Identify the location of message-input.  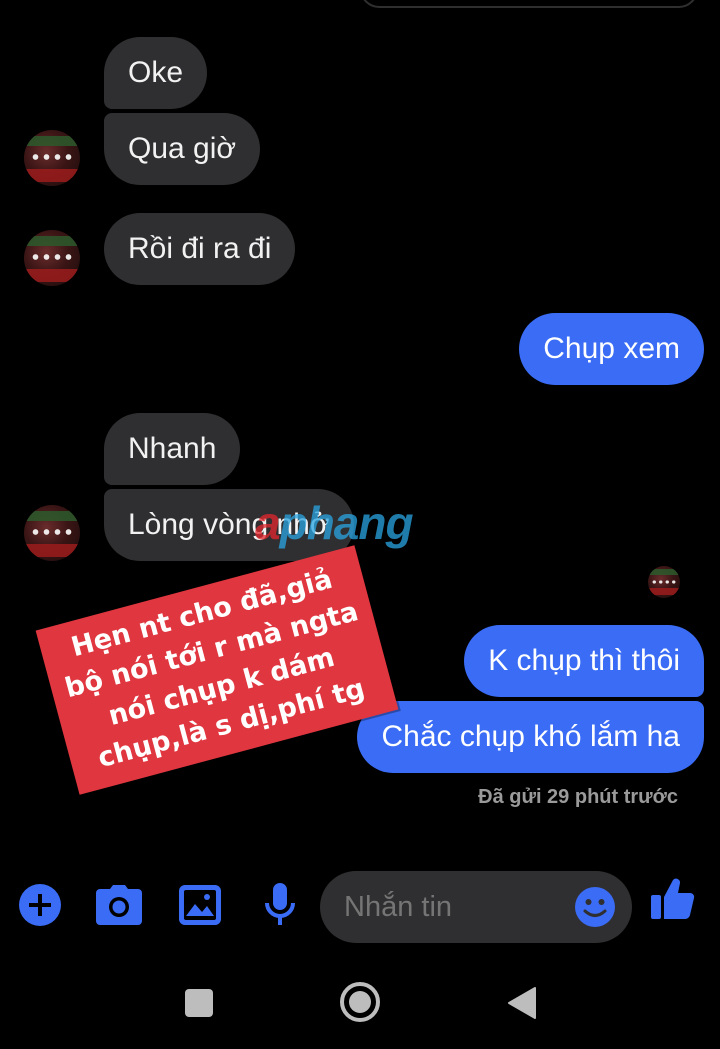
(454, 907).